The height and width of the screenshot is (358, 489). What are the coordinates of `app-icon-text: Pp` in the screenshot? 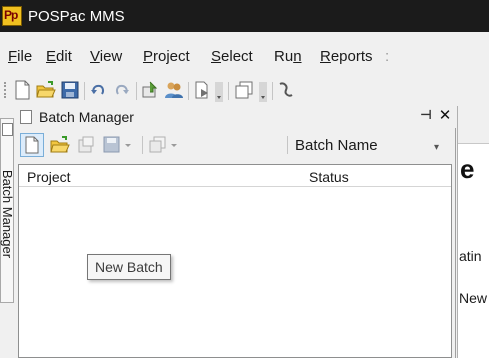 It's located at (11, 15).